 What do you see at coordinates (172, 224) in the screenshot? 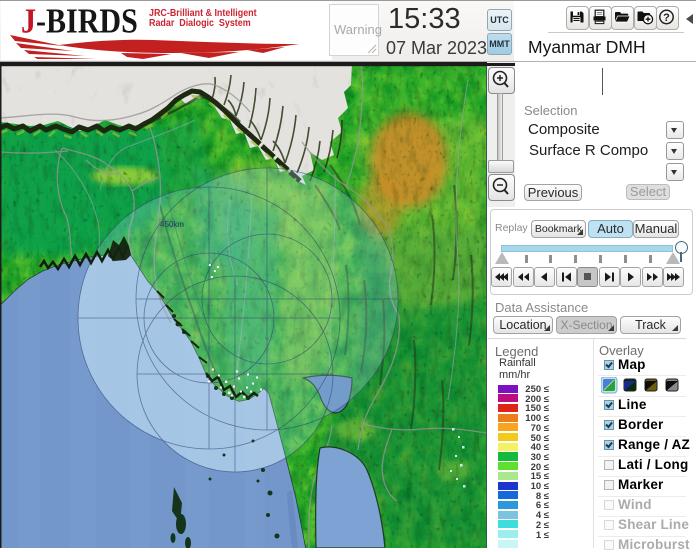
I see `svg-text: 450km` at bounding box center [172, 224].